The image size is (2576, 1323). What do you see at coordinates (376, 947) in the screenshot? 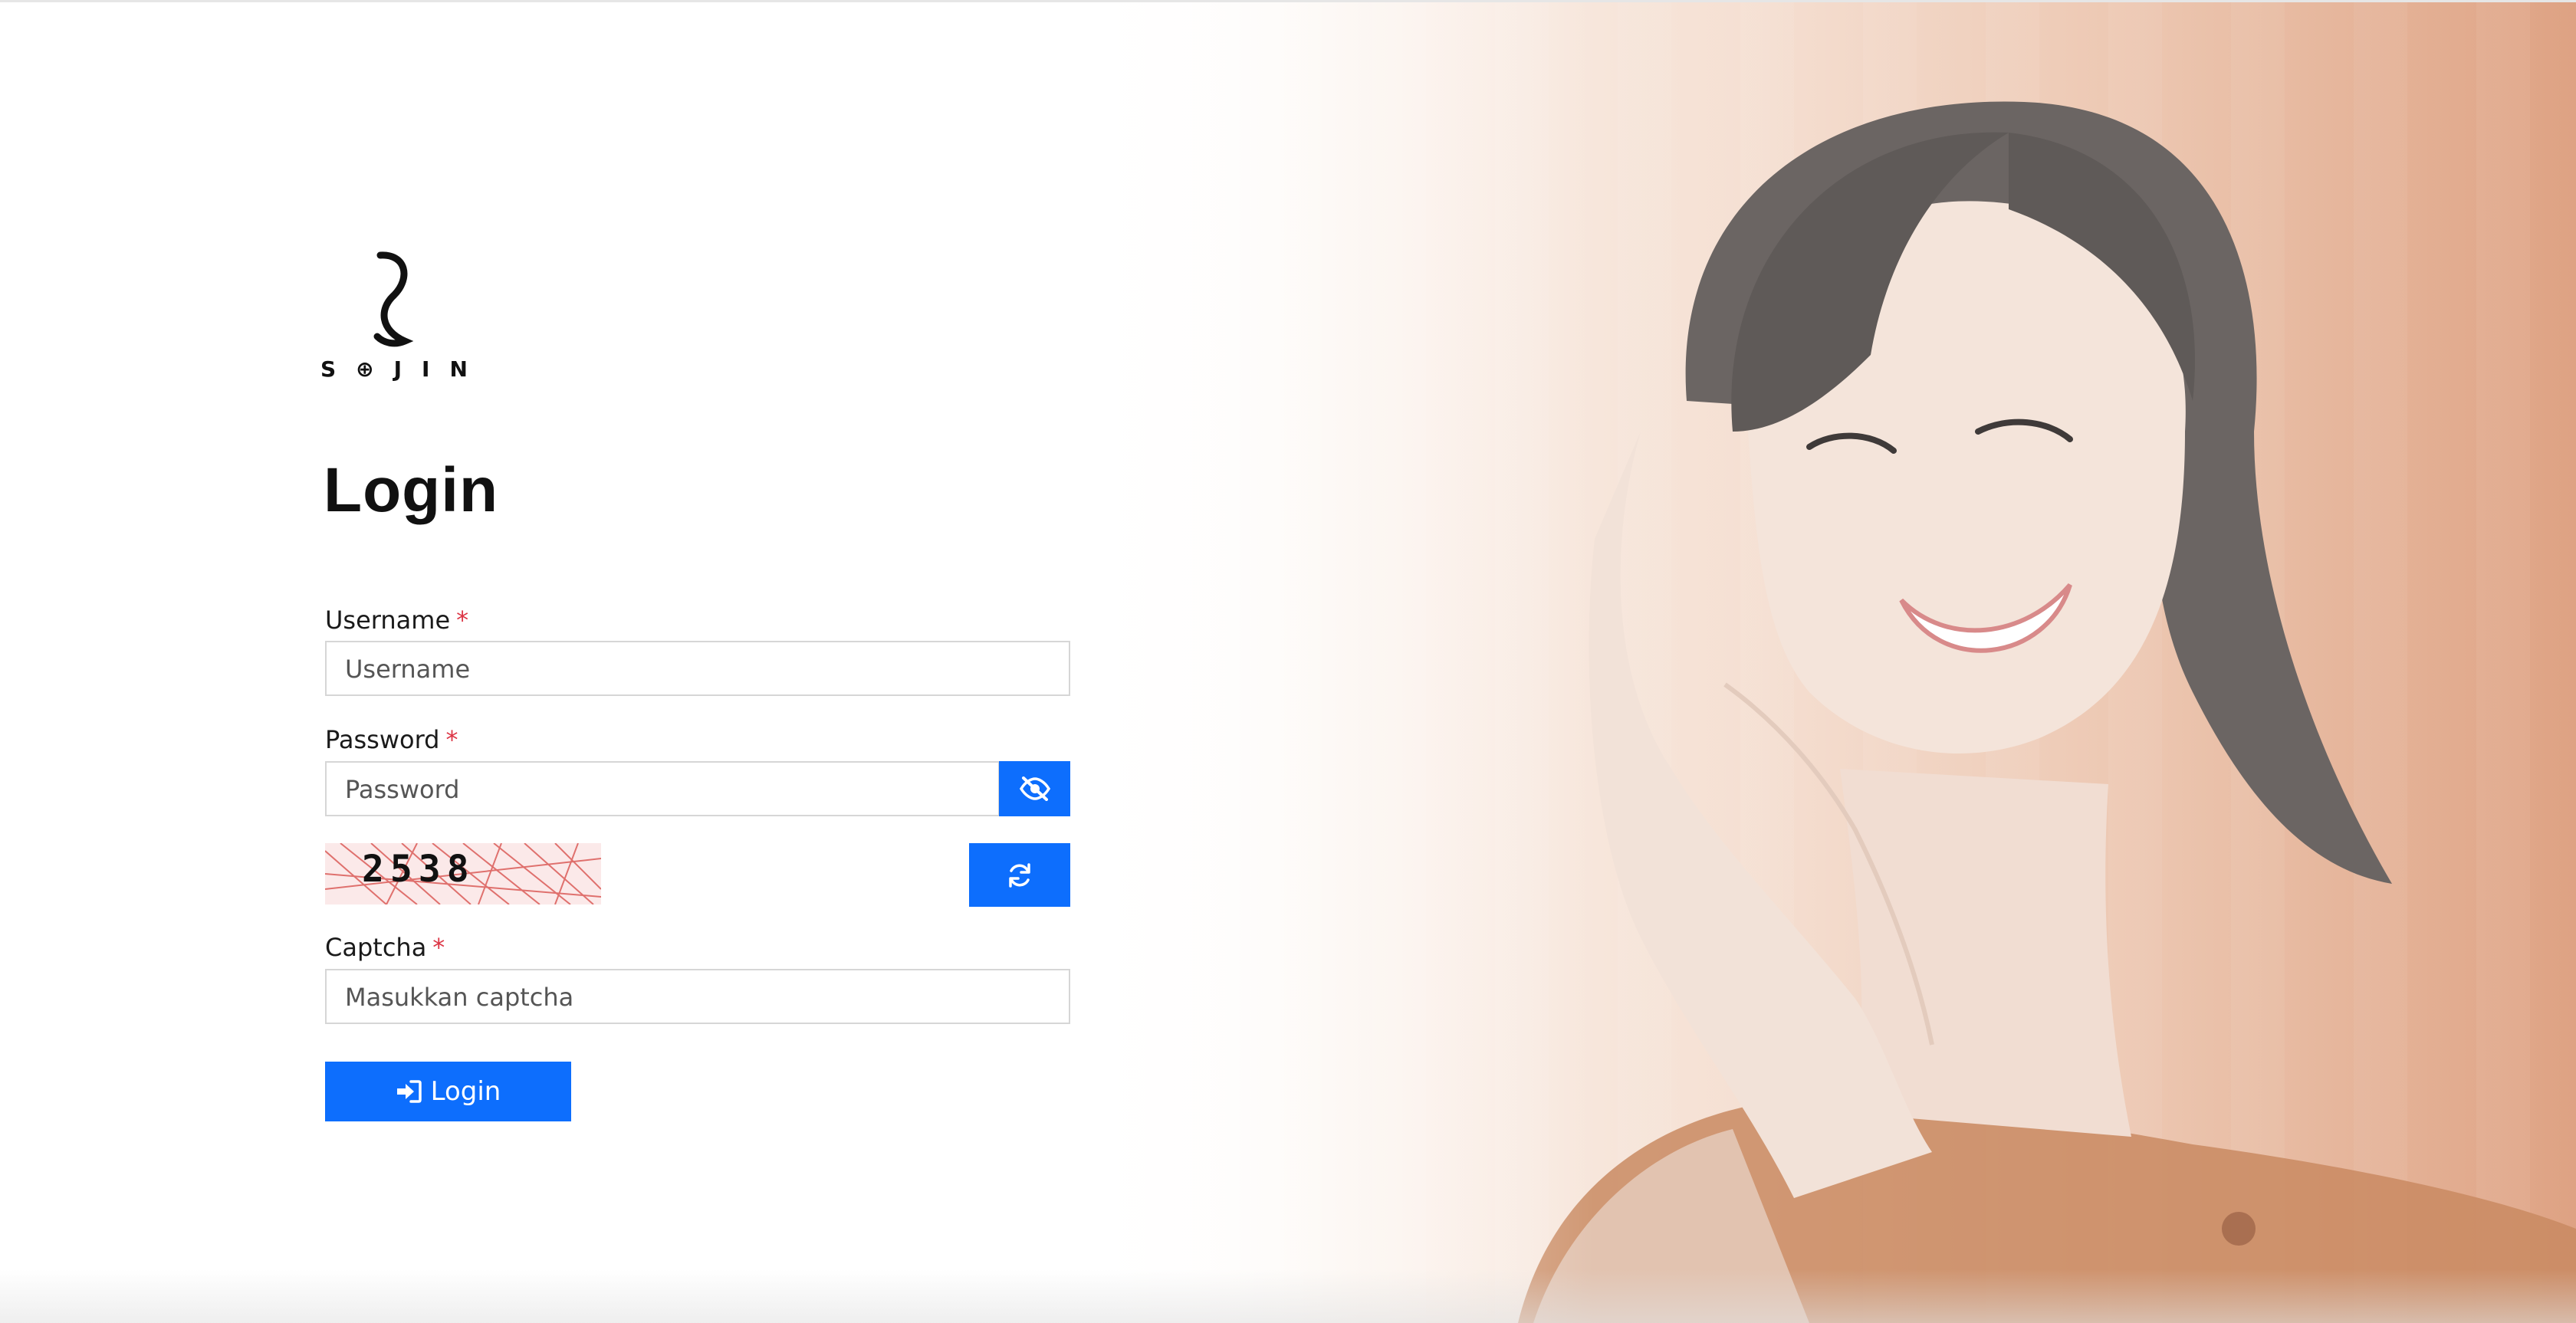
I see `captcha-label-text: Captcha` at bounding box center [376, 947].